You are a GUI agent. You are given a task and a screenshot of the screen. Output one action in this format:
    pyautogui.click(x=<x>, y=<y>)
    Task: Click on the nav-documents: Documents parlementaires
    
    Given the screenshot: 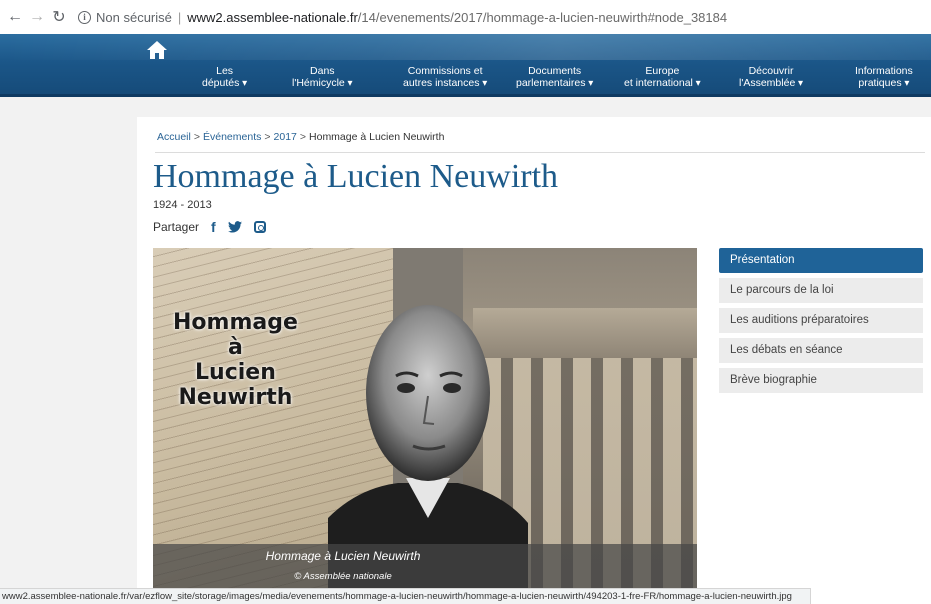 What is the action you would take?
    pyautogui.click(x=554, y=77)
    